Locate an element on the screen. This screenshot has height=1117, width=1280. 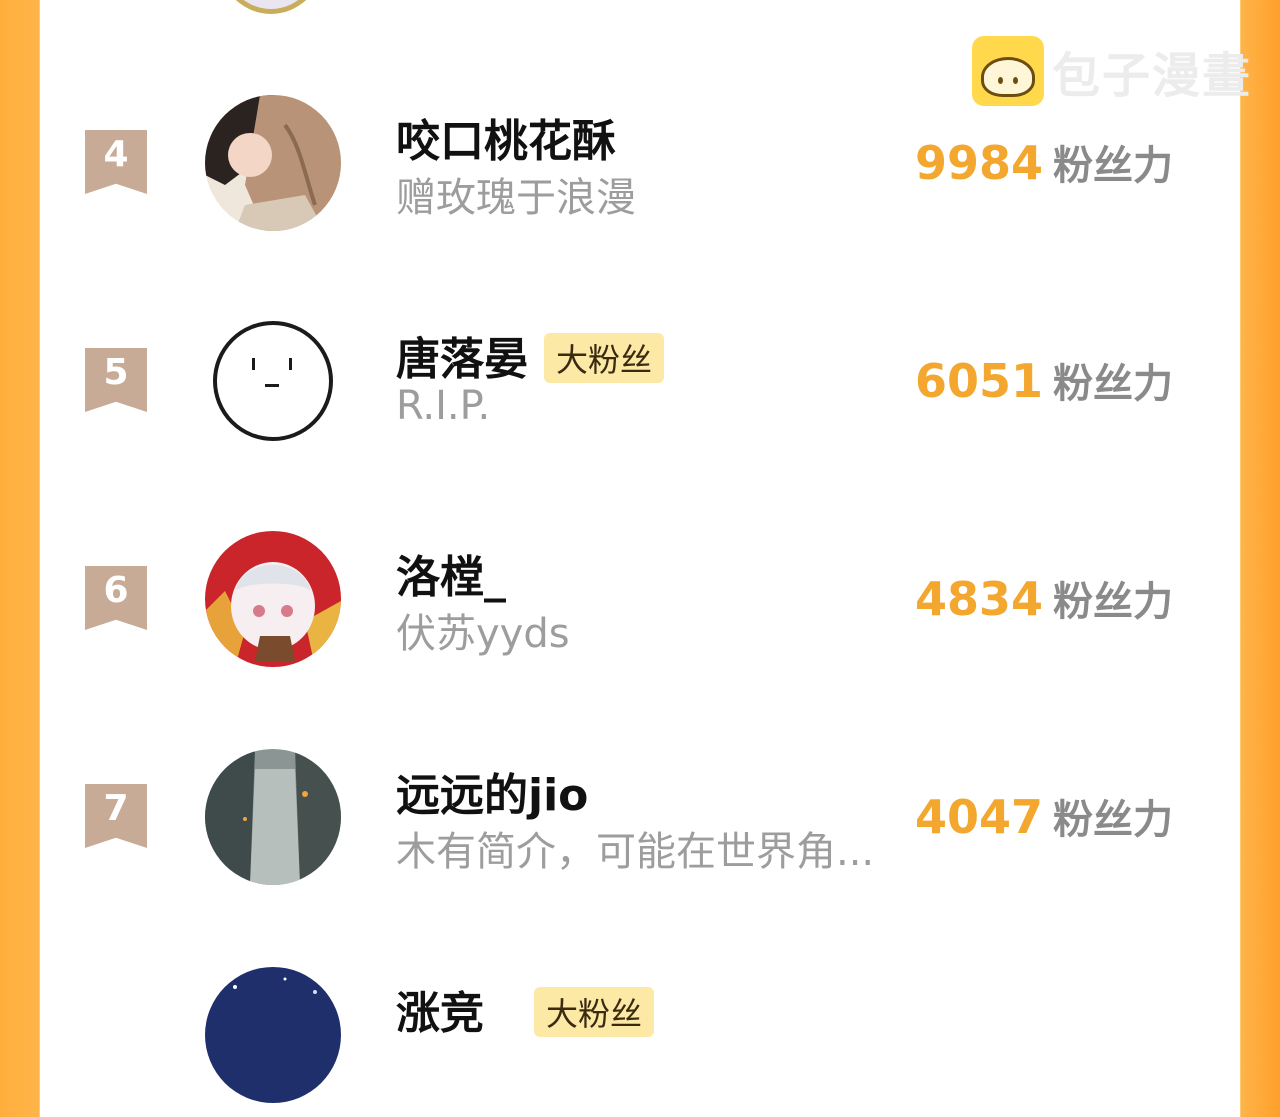
user-bio: 伏苏yyds is located at coordinates (483, 634).